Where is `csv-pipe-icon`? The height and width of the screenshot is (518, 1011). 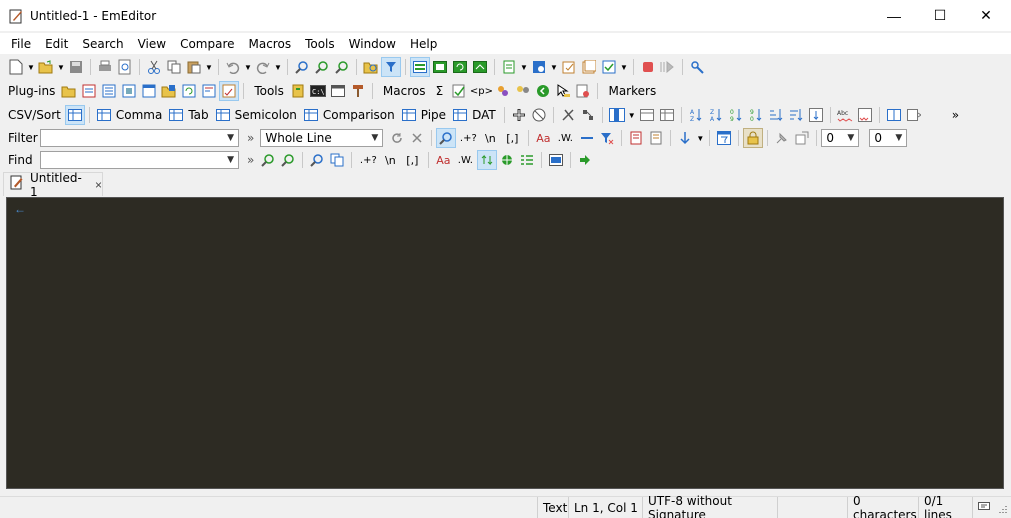
csv-pipe-icon is located at coordinates (409, 115).